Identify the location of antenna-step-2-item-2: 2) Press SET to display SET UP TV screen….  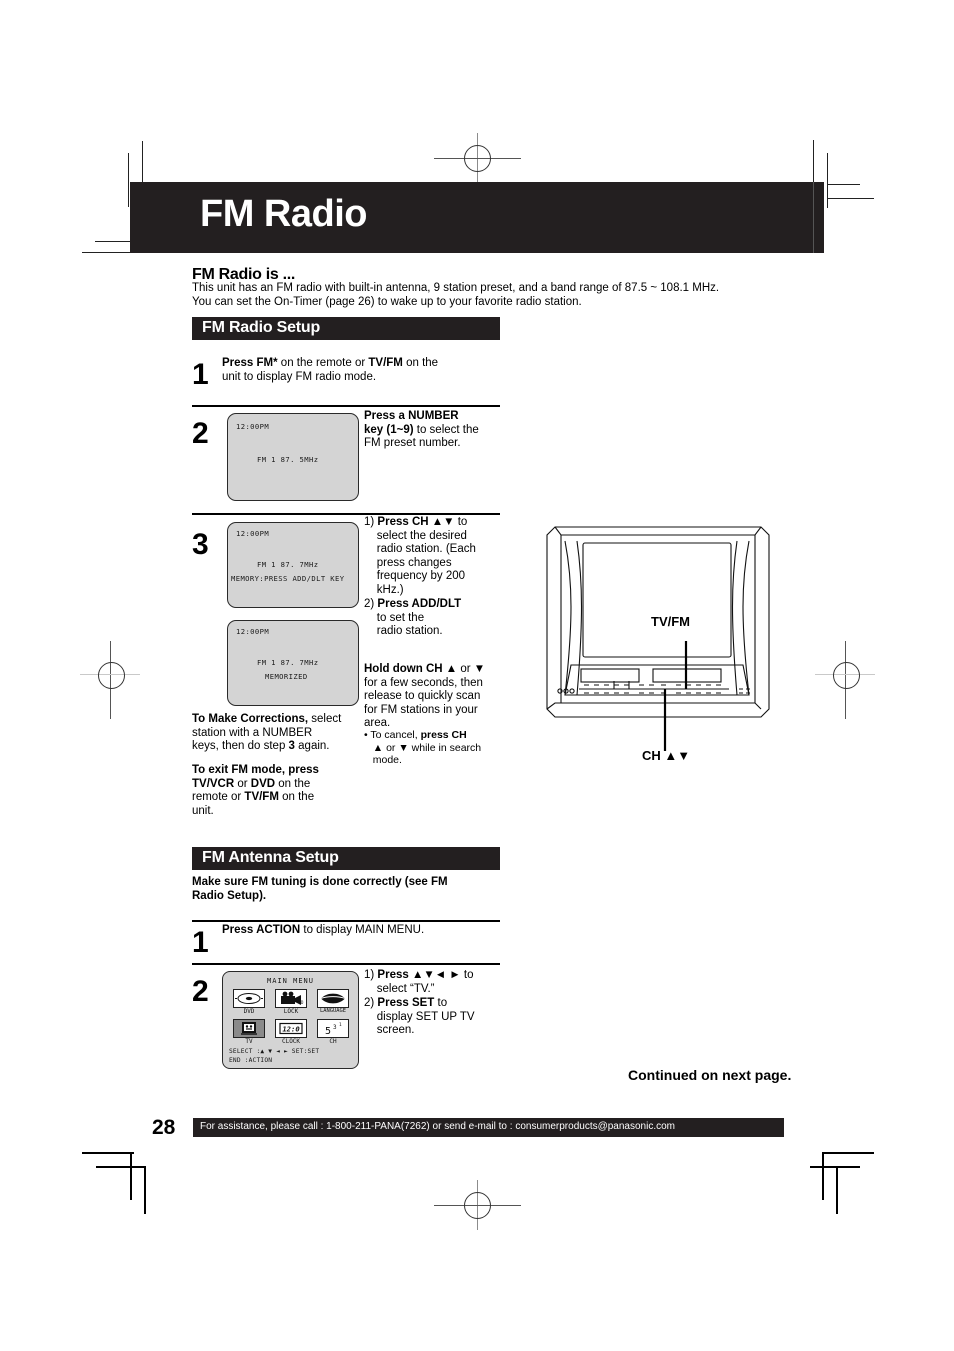
(419, 1016).